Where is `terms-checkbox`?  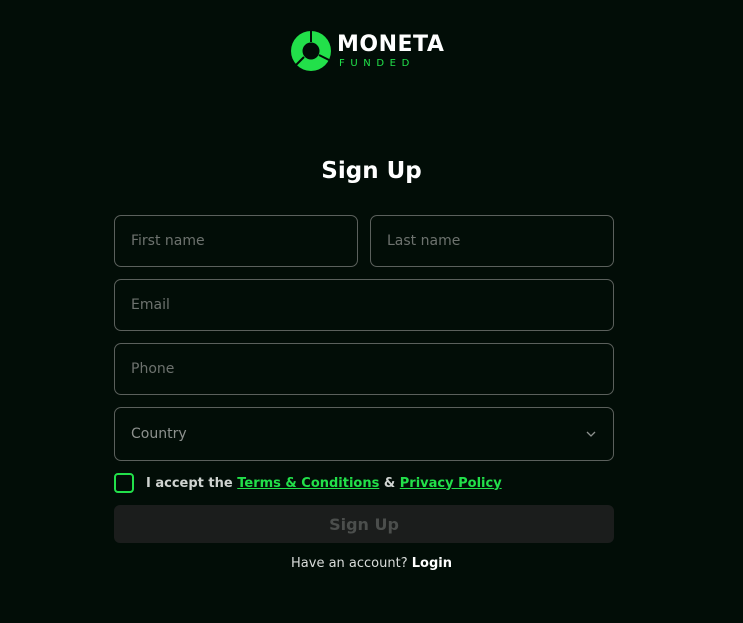 terms-checkbox is located at coordinates (124, 483).